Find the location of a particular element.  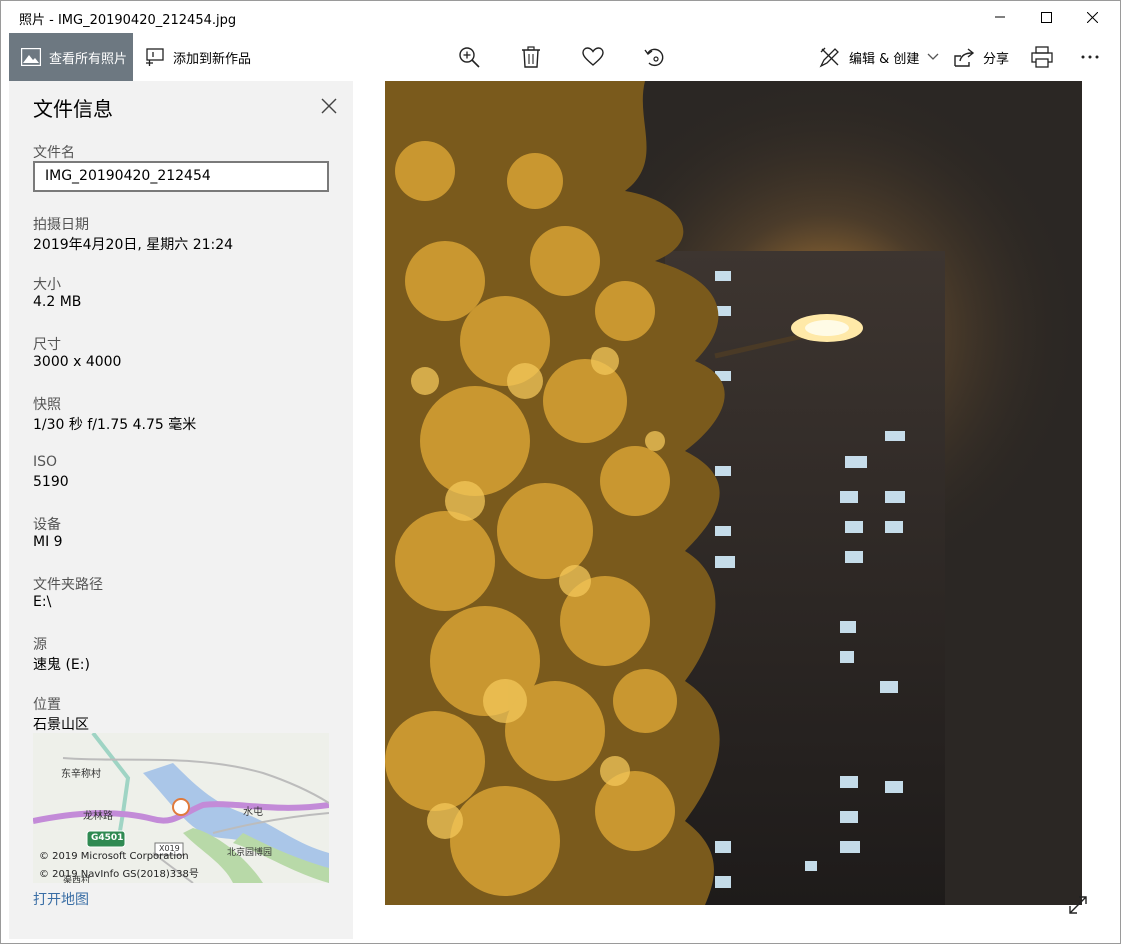

close-panel-icon is located at coordinates (329, 106).